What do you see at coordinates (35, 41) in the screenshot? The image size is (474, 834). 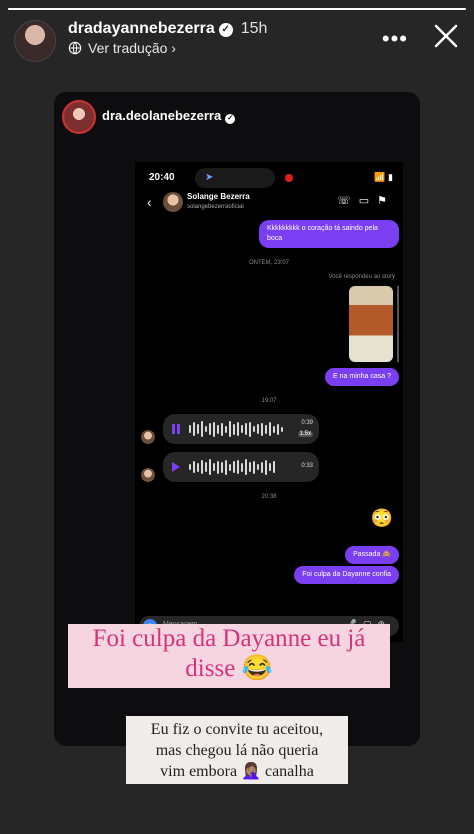 I see `avatar` at bounding box center [35, 41].